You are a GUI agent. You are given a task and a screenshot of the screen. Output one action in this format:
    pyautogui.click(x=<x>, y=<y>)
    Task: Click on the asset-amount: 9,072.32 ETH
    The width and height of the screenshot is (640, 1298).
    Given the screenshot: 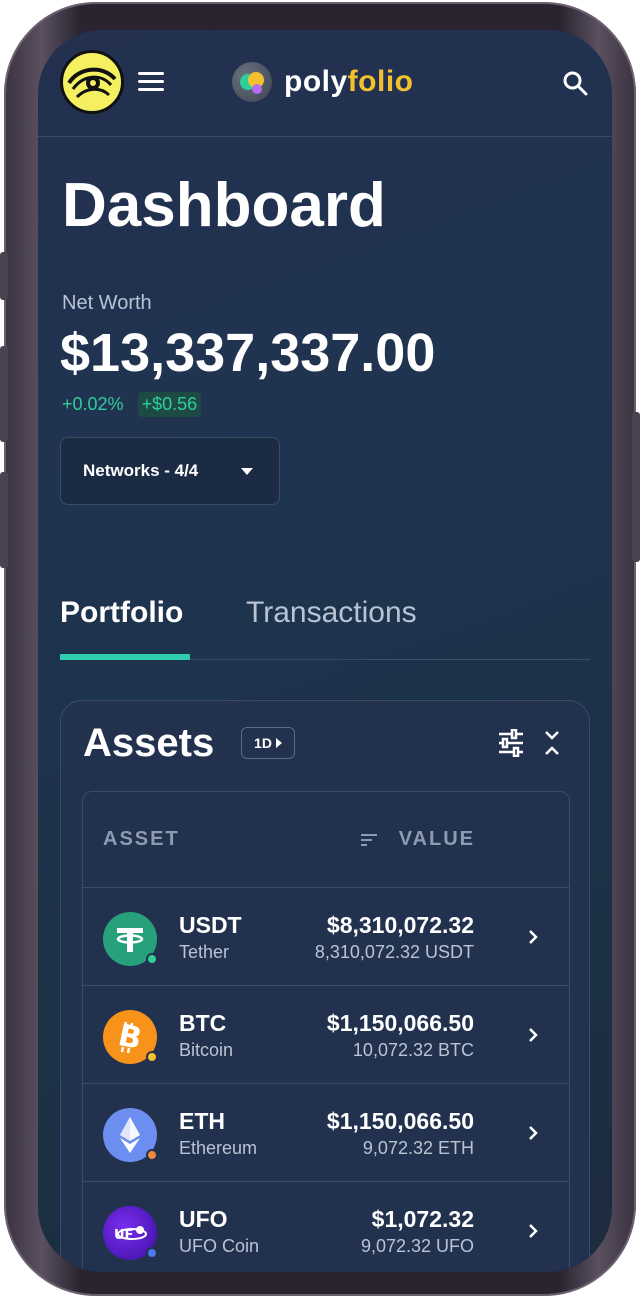 What is the action you would take?
    pyautogui.click(x=418, y=1148)
    